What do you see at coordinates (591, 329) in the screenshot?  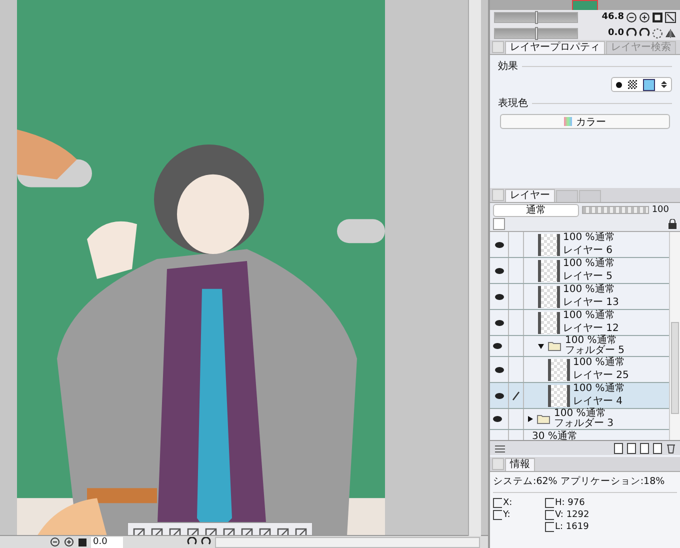 I see `layer-name: レイヤー 12` at bounding box center [591, 329].